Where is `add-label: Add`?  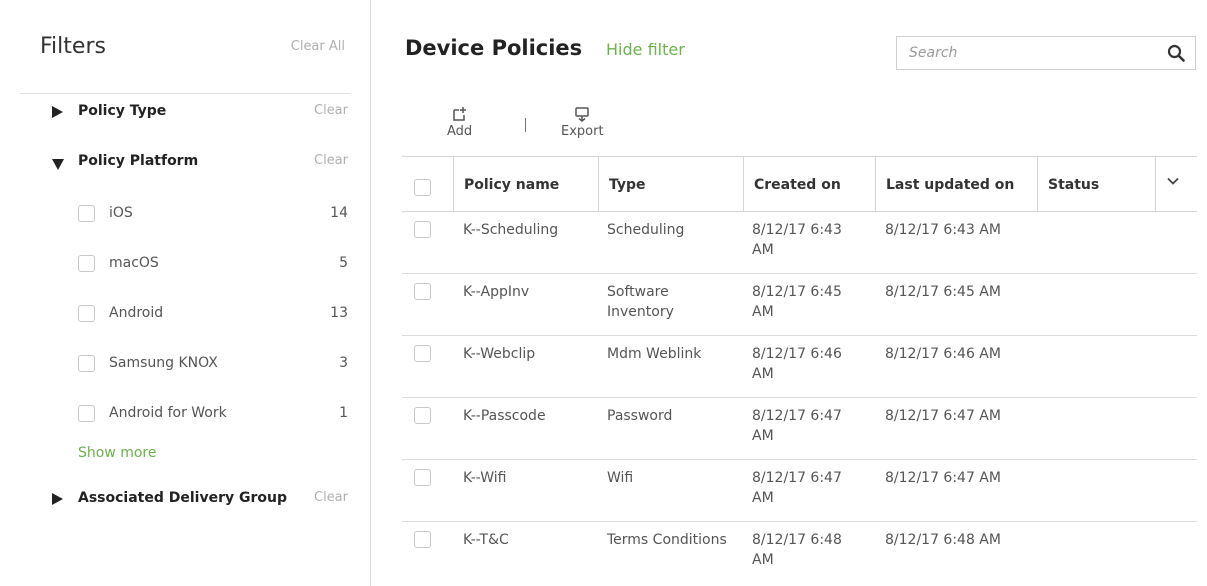
add-label: Add is located at coordinates (460, 131).